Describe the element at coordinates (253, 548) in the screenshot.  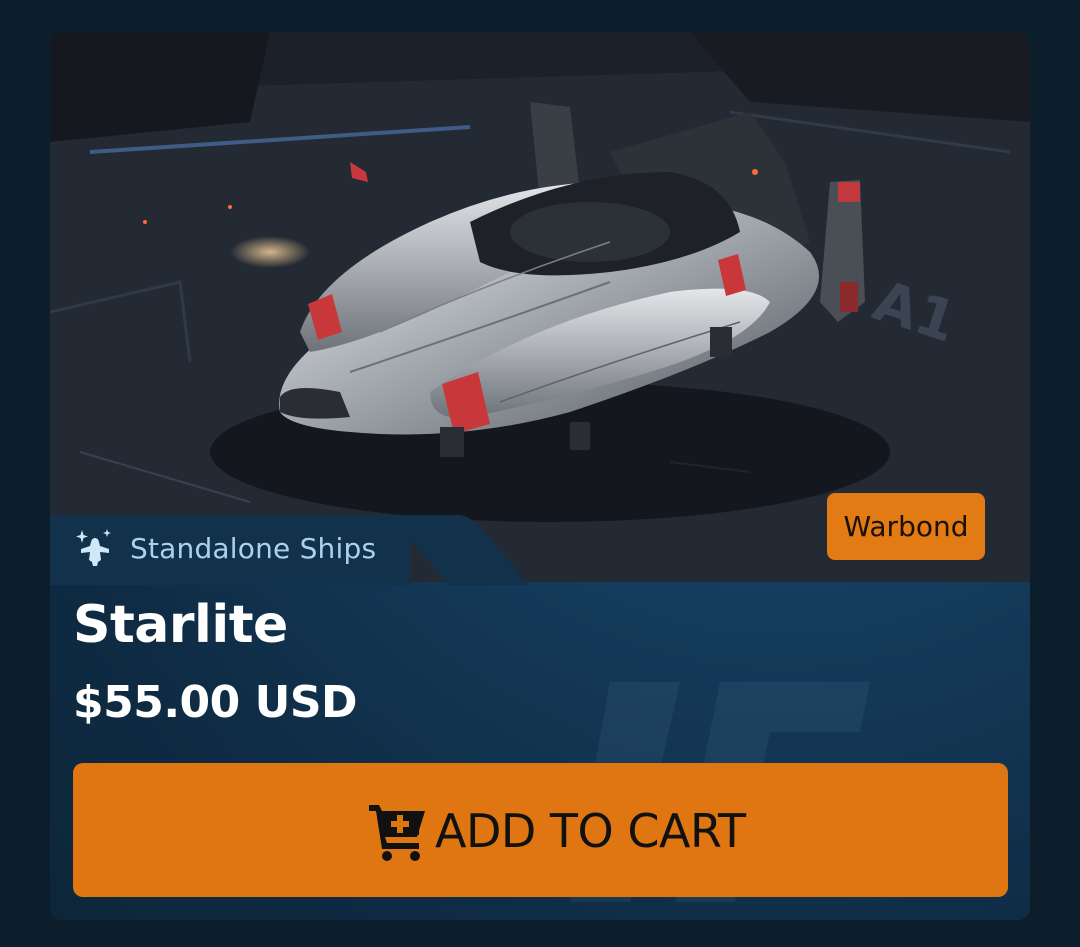
I see `category-label: Standalone Ships` at that location.